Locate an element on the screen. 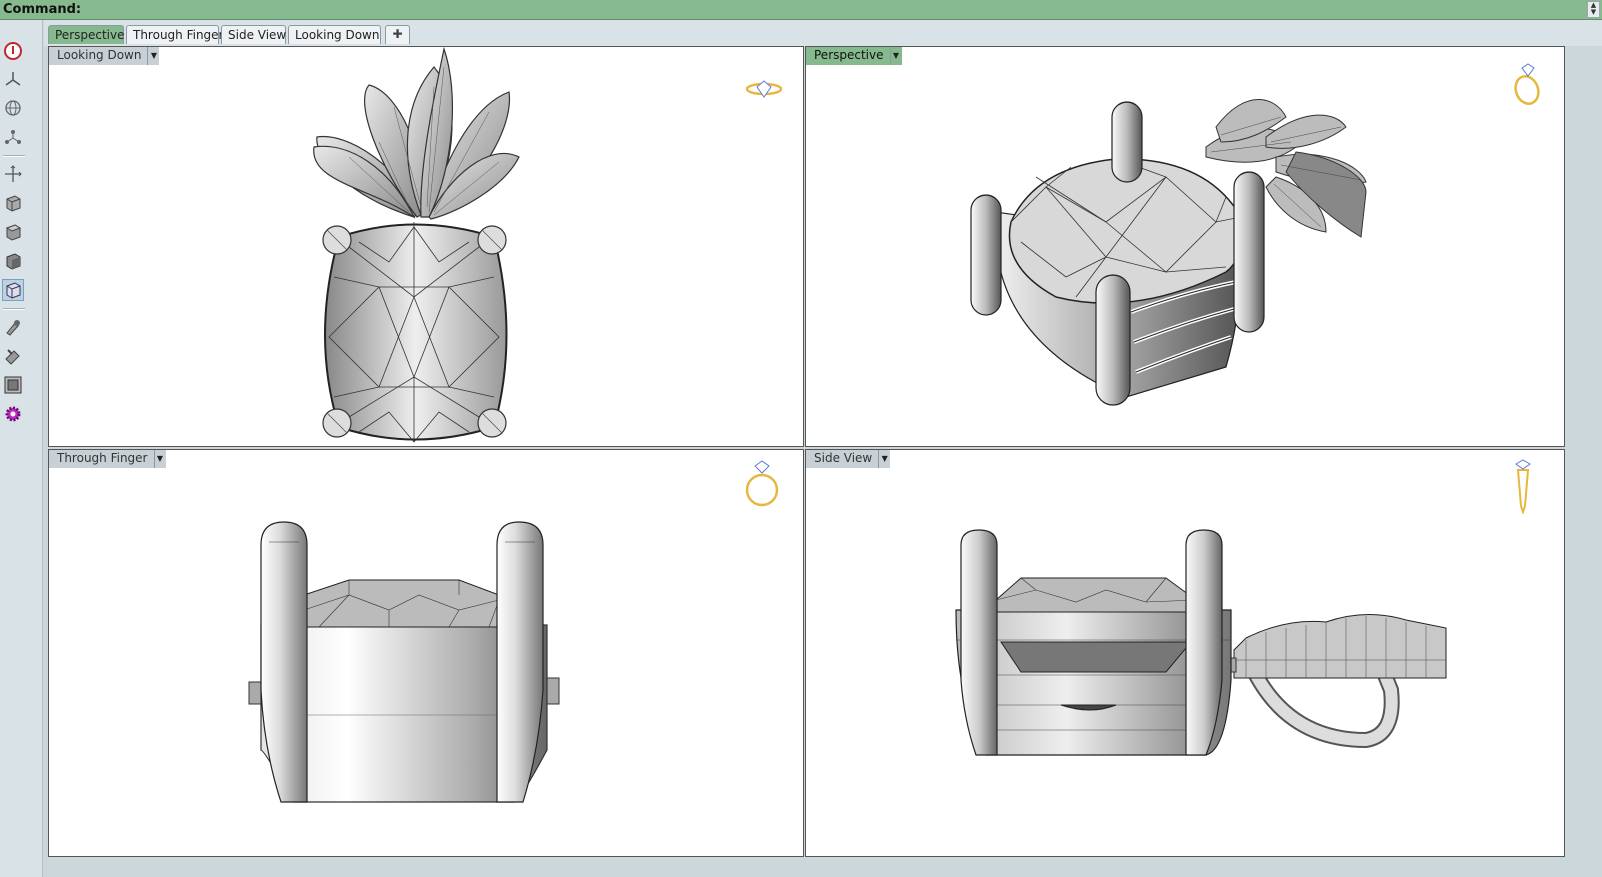 The image size is (1602, 877). scroll-arrows-icon: ▲ ▼ is located at coordinates (1593, 9).